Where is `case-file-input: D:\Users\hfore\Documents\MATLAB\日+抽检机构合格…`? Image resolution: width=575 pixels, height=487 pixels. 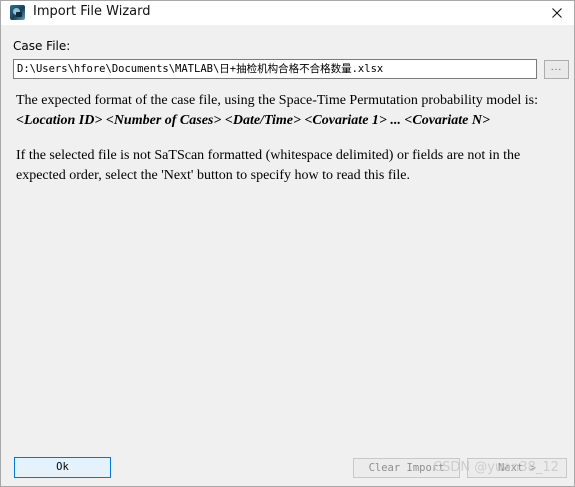 case-file-input: D:\Users\hfore\Documents\MATLAB\日+抽检机构合格… is located at coordinates (275, 69).